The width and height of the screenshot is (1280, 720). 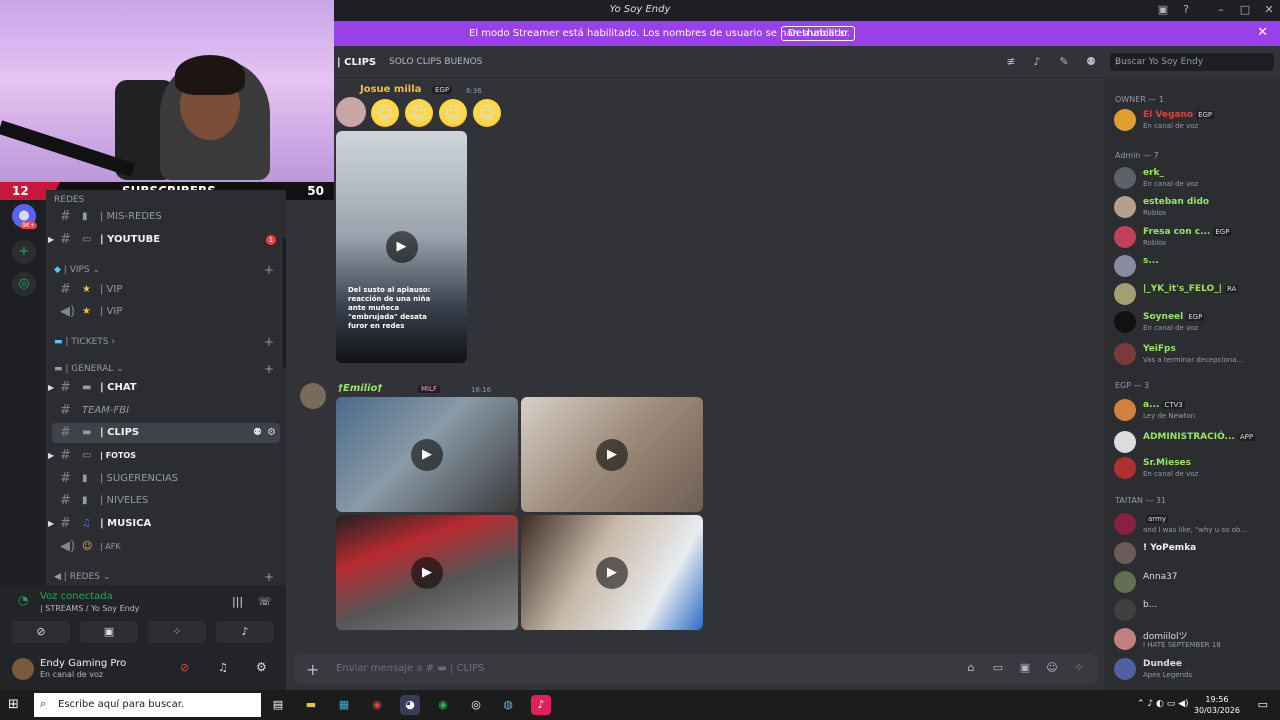 I want to click on sticker-icon: ▣, so click(x=1025, y=669).